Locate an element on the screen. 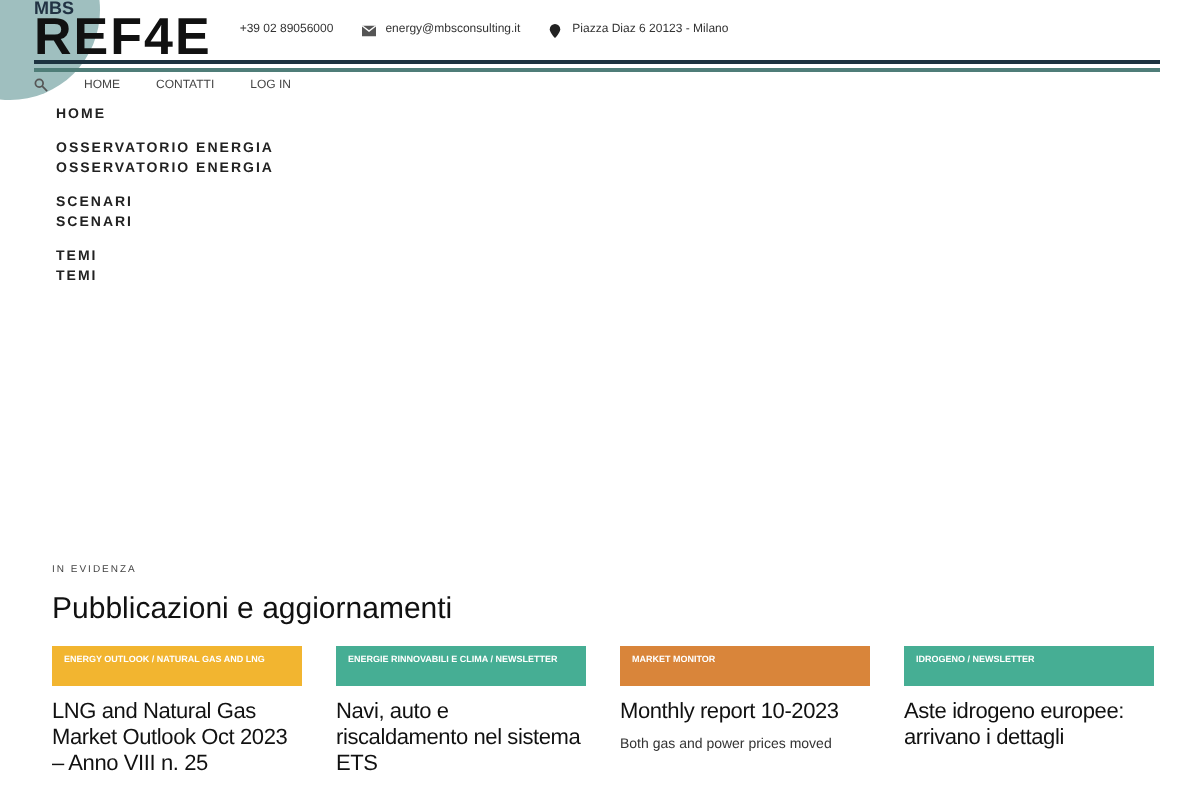 This screenshot has width=1200, height=800. search-icon is located at coordinates (41, 85).